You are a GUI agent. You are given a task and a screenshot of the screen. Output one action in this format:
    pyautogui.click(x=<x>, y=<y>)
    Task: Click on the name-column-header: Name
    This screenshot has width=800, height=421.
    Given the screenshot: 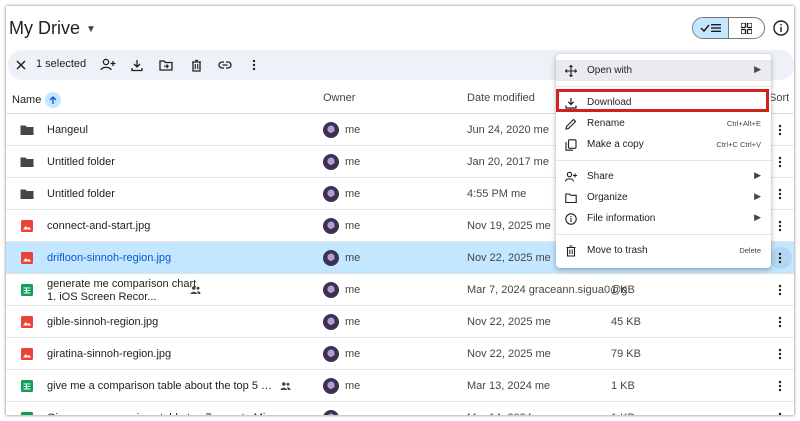 What is the action you would take?
    pyautogui.click(x=37, y=100)
    